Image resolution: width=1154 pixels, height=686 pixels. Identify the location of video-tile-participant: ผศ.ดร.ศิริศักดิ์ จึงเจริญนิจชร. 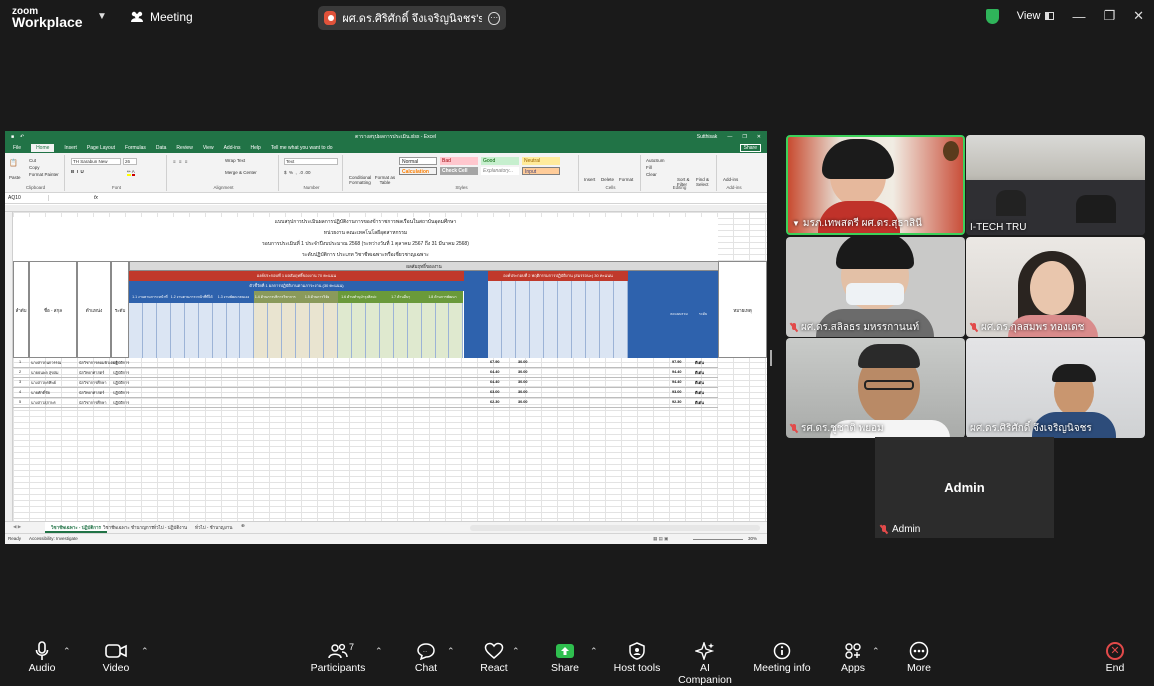
(1055, 388).